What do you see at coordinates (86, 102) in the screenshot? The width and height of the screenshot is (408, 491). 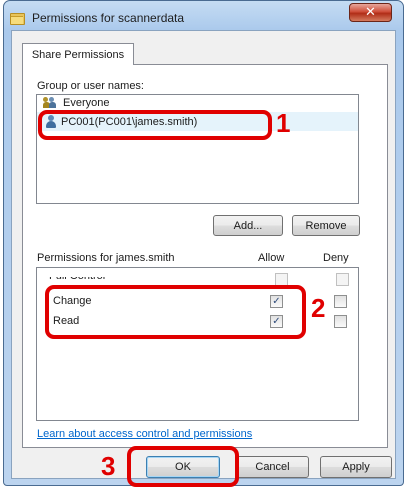 I see `list-item-label: Everyone` at bounding box center [86, 102].